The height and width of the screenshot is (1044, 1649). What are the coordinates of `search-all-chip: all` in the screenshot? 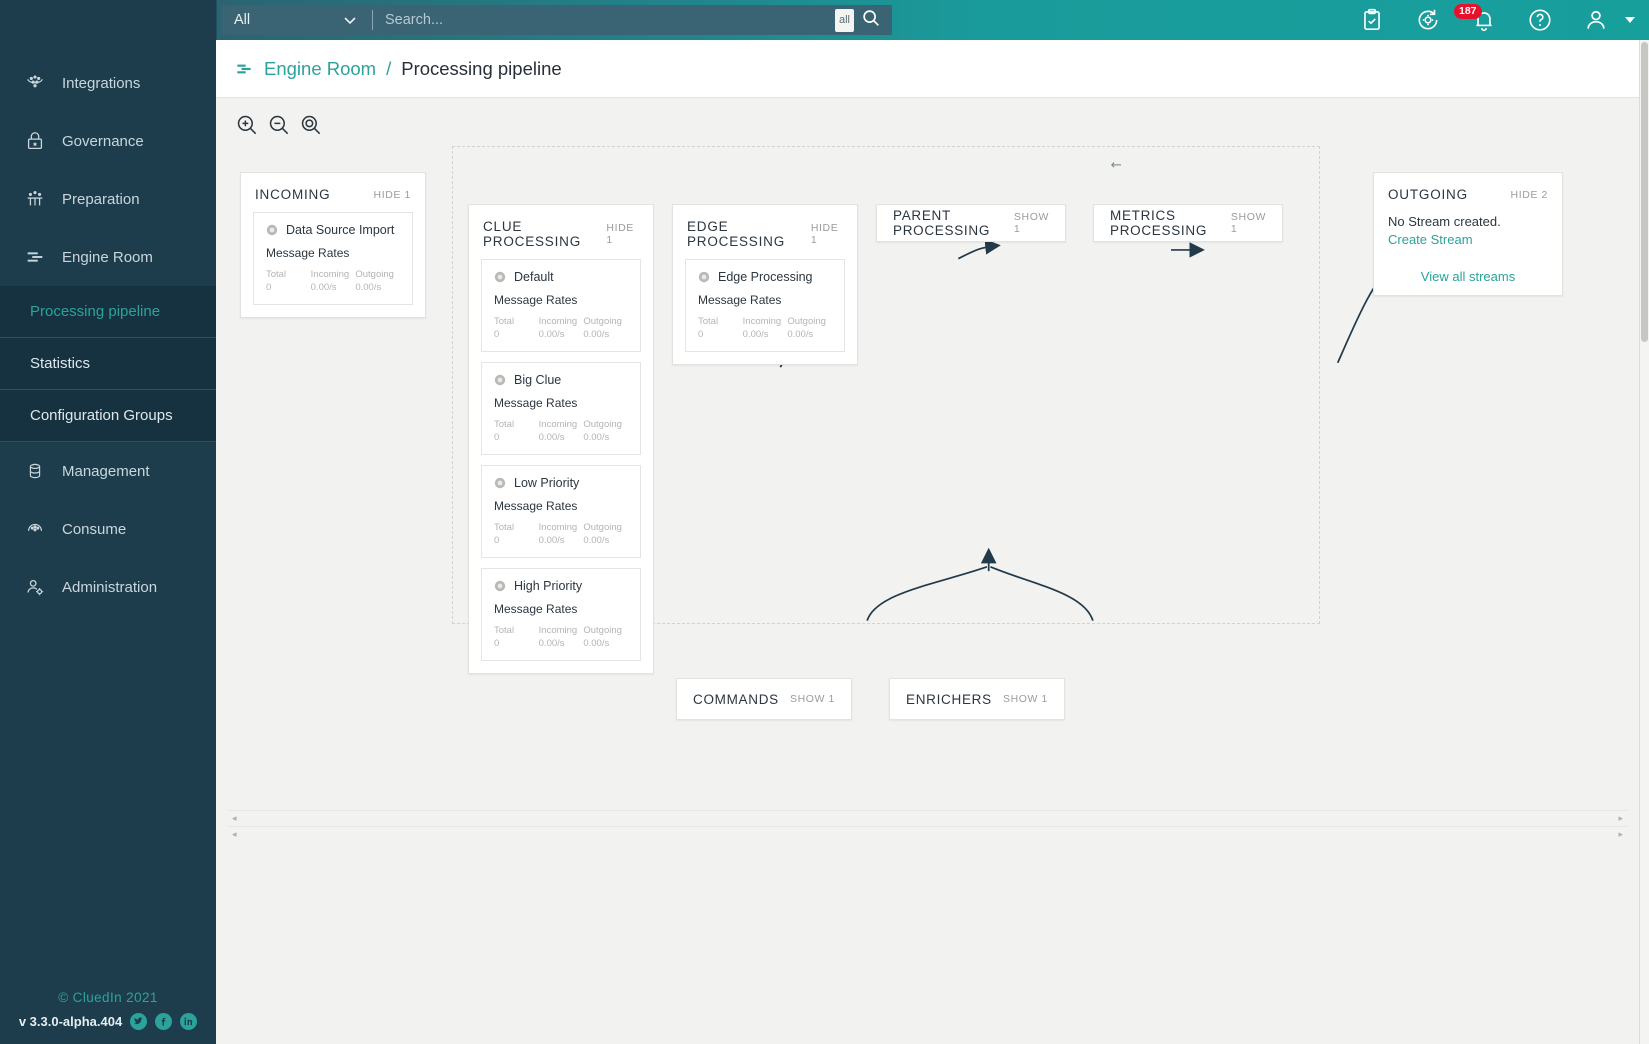 It's located at (844, 20).